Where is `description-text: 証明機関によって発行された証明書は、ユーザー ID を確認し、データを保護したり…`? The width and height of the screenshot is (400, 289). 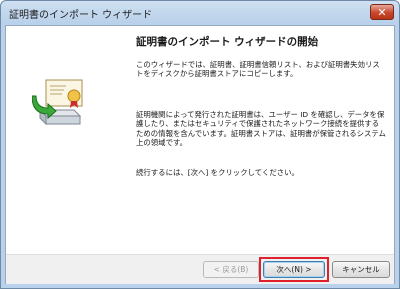 description-text: 証明機関によって発行された証明書は、ユーザー ID を確認し、データを保護したり… is located at coordinates (261, 129).